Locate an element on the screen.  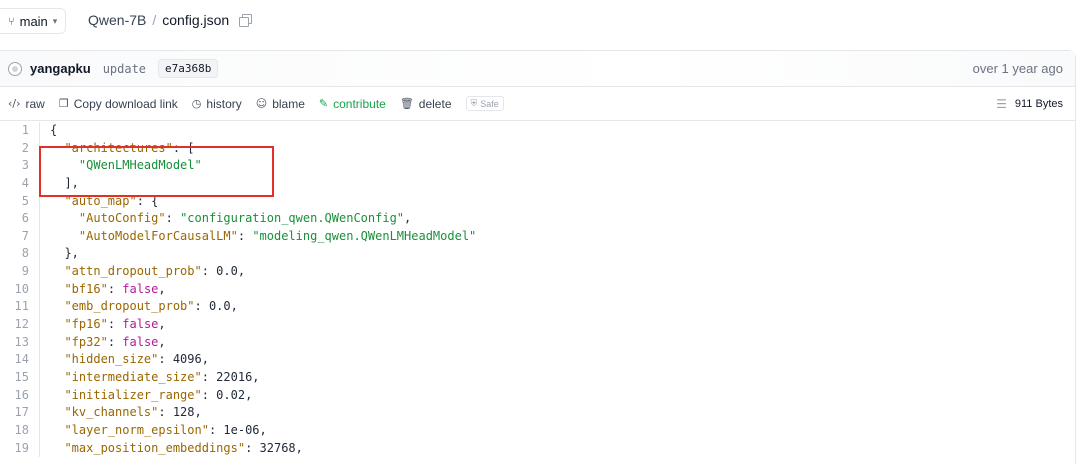
json-punct: : 32768, is located at coordinates (274, 447).